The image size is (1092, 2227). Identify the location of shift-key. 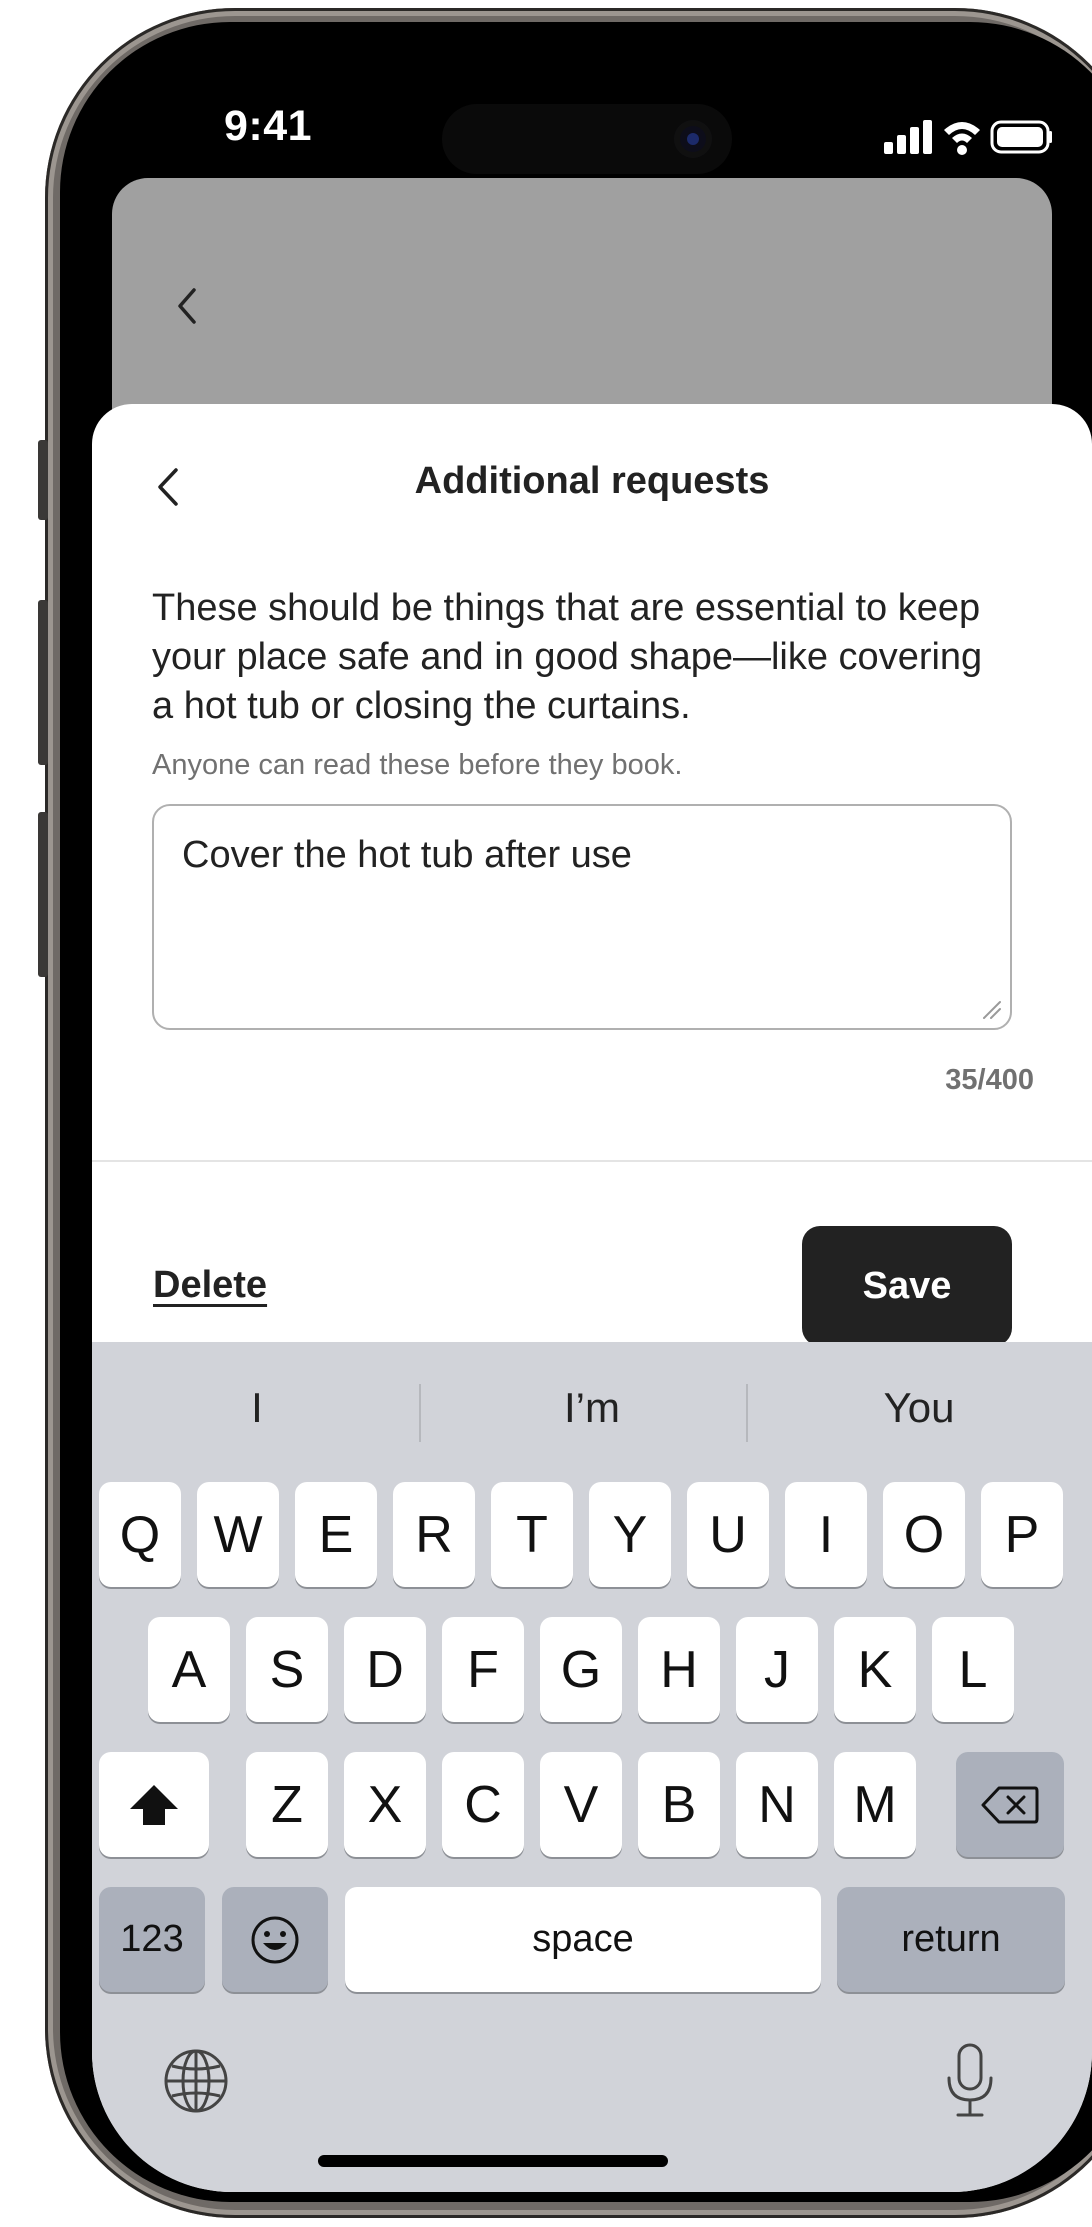
(154, 1804).